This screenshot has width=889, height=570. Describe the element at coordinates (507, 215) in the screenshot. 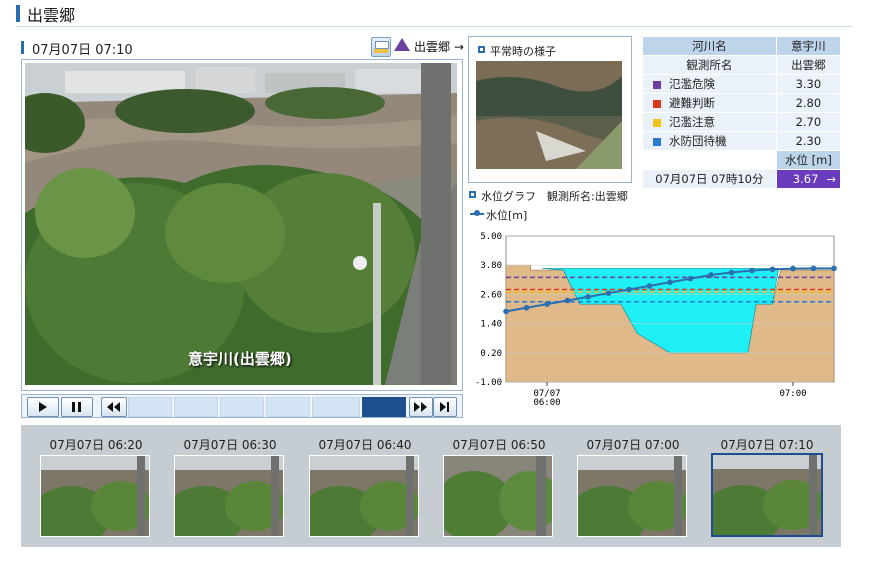

I see `legend-label: 水位[m]` at that location.